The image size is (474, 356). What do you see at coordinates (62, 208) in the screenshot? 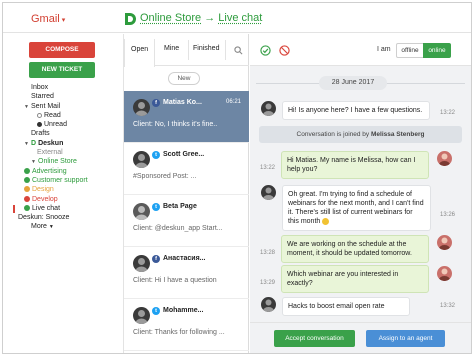
I see `sidebar-item-live-chat: Live chat` at bounding box center [62, 208].